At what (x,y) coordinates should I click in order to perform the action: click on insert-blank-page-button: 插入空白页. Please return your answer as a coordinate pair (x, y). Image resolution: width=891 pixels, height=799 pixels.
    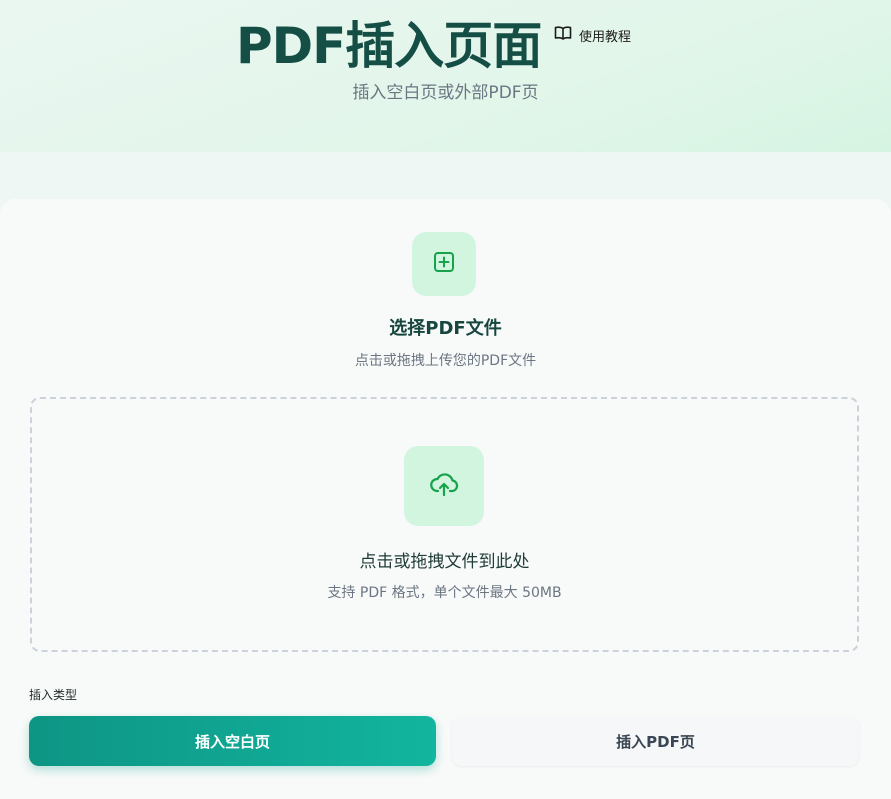
    Looking at the image, I should click on (232, 741).